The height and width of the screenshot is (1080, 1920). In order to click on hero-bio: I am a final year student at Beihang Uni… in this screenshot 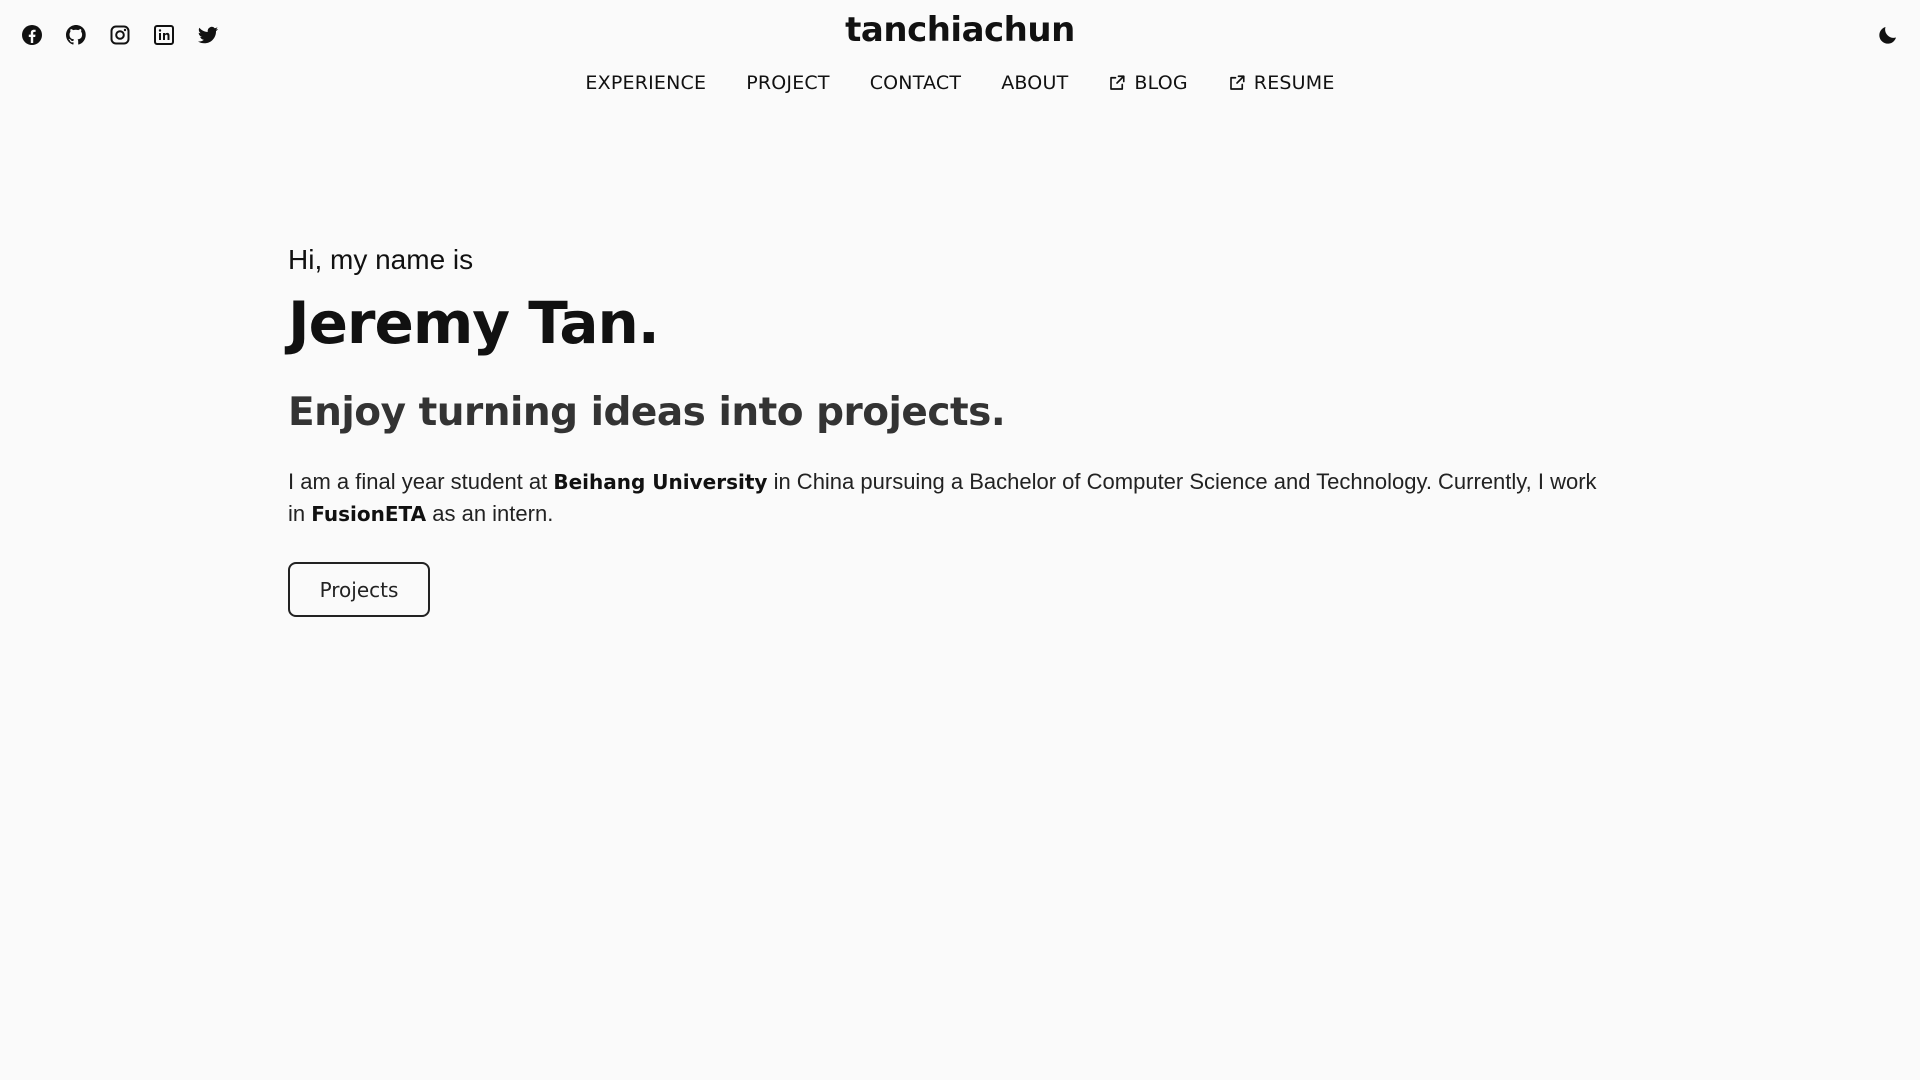, I will do `click(953, 498)`.